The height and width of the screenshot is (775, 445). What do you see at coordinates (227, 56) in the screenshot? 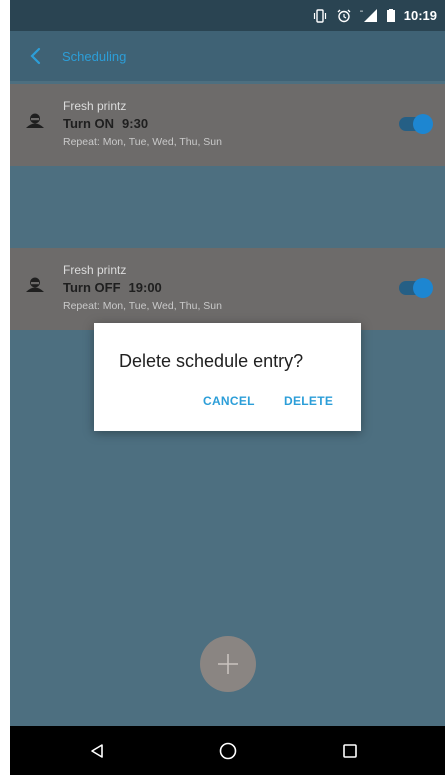
I see `app-bar: Scheduling` at bounding box center [227, 56].